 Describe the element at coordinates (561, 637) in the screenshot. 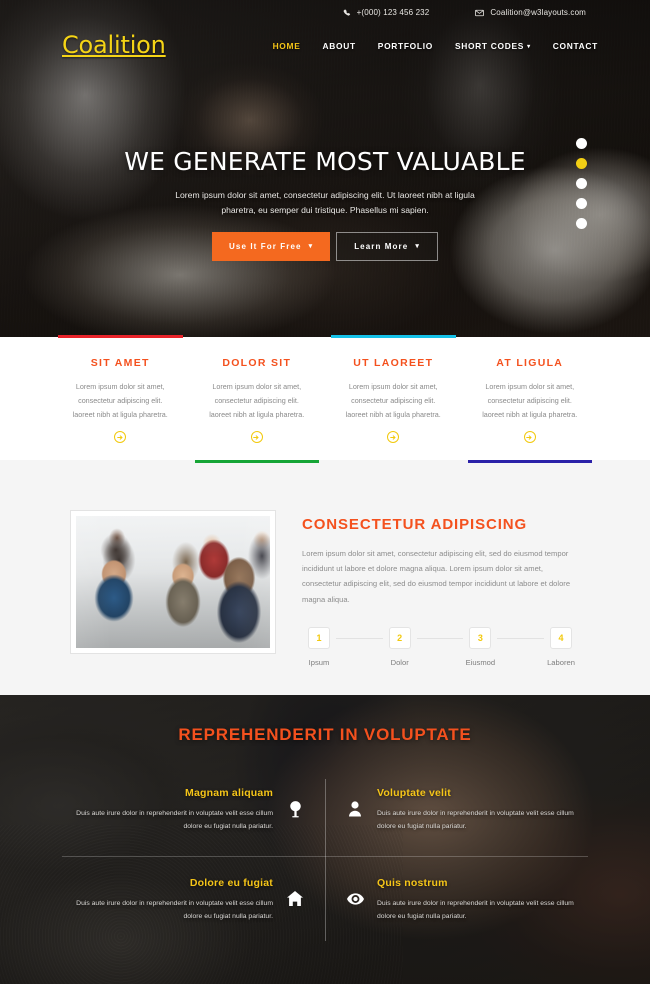

I see `step-number-4: 4` at that location.